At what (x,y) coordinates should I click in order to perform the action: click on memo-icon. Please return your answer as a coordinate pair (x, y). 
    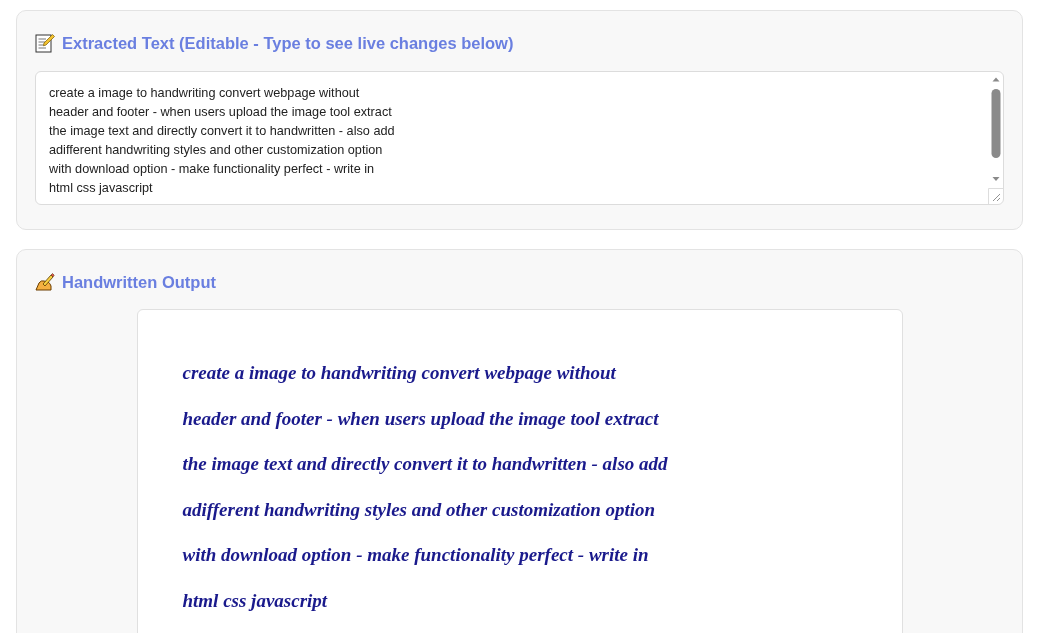
    Looking at the image, I should click on (45, 43).